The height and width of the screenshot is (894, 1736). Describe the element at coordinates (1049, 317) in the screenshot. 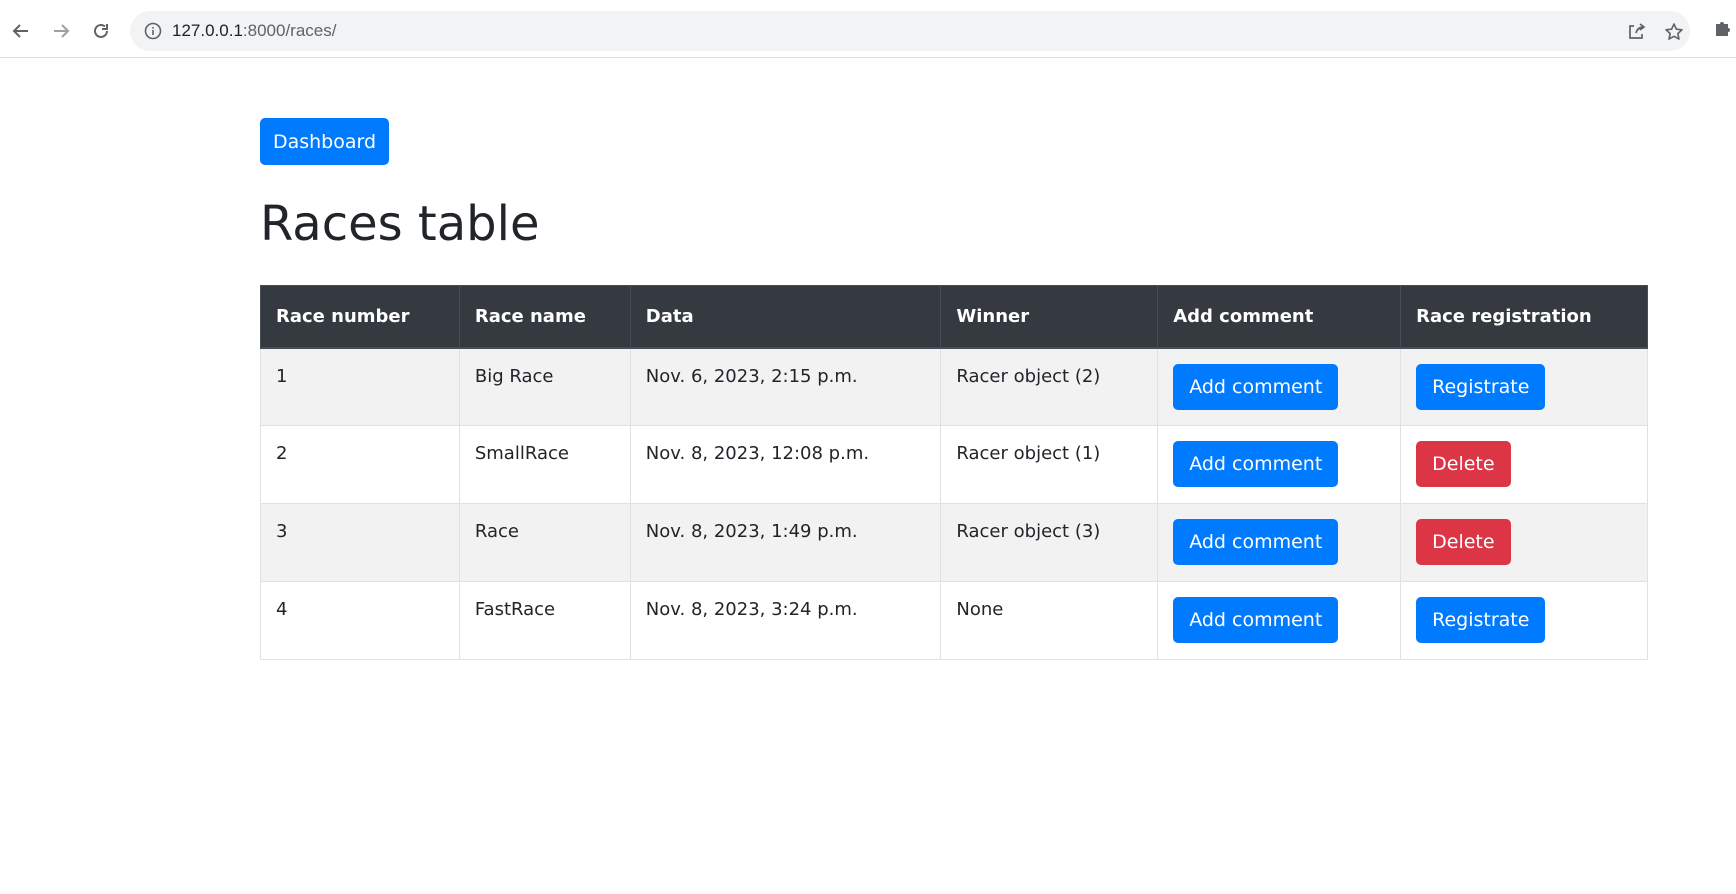

I see `header-winner: Winner` at that location.